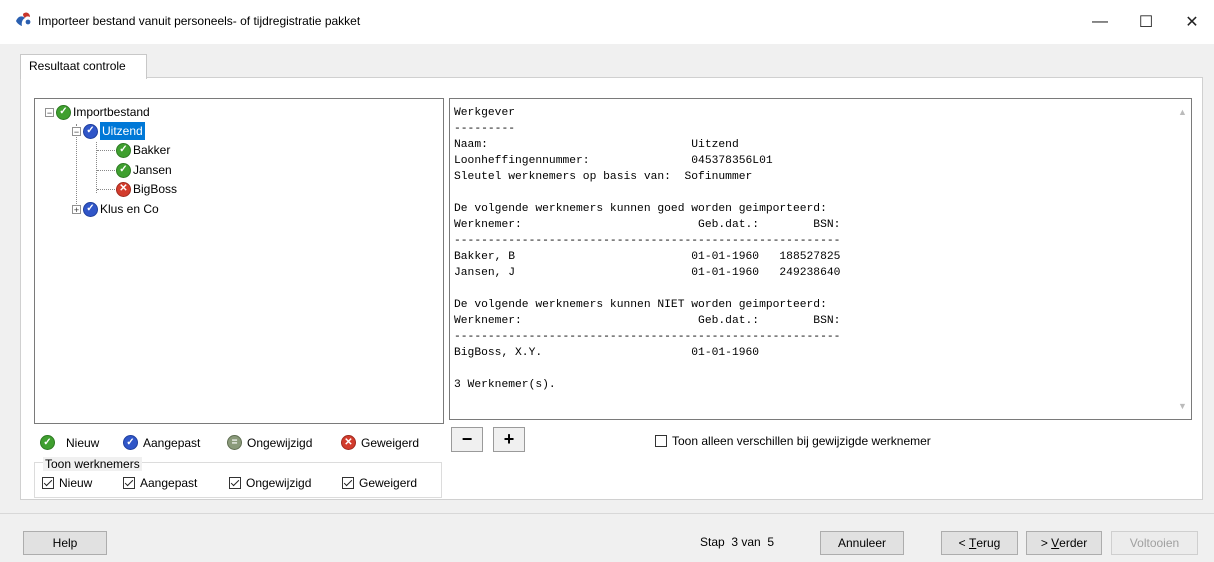 This screenshot has width=1214, height=562. I want to click on show-changed-checkbox: Aangepast, so click(160, 483).